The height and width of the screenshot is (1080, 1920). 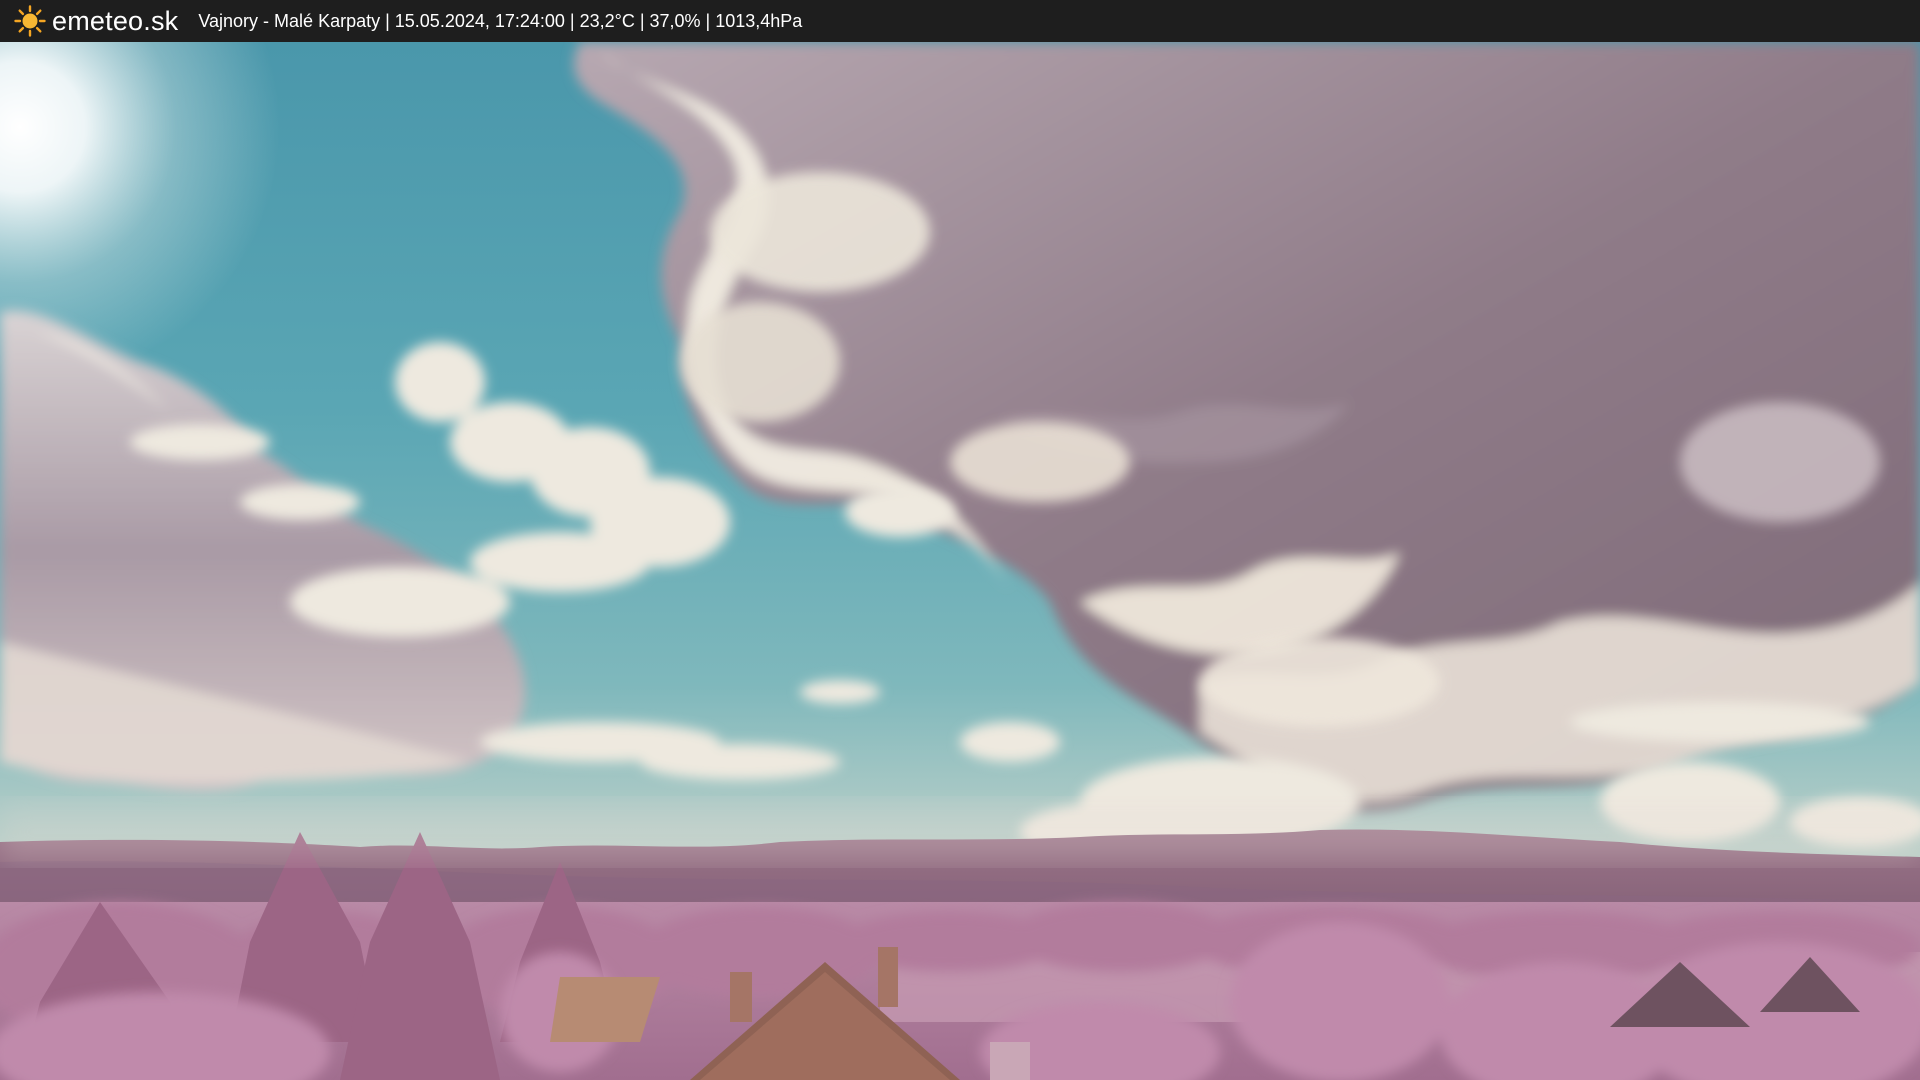 What do you see at coordinates (30, 21) in the screenshot?
I see `sun-icon` at bounding box center [30, 21].